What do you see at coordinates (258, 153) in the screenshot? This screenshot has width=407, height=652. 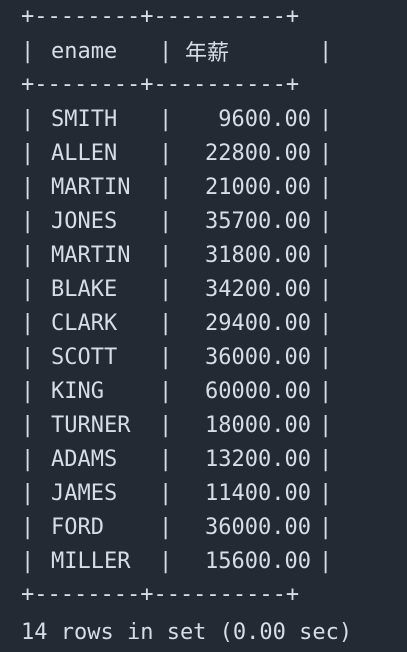 I see `cell-annual-salary: 22800.00` at bounding box center [258, 153].